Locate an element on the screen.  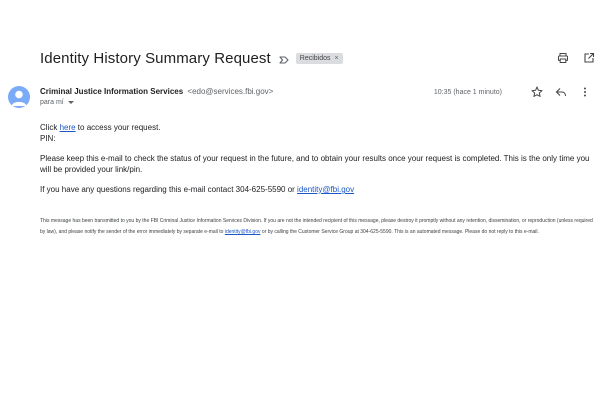
chevron-down-icon is located at coordinates (70, 102).